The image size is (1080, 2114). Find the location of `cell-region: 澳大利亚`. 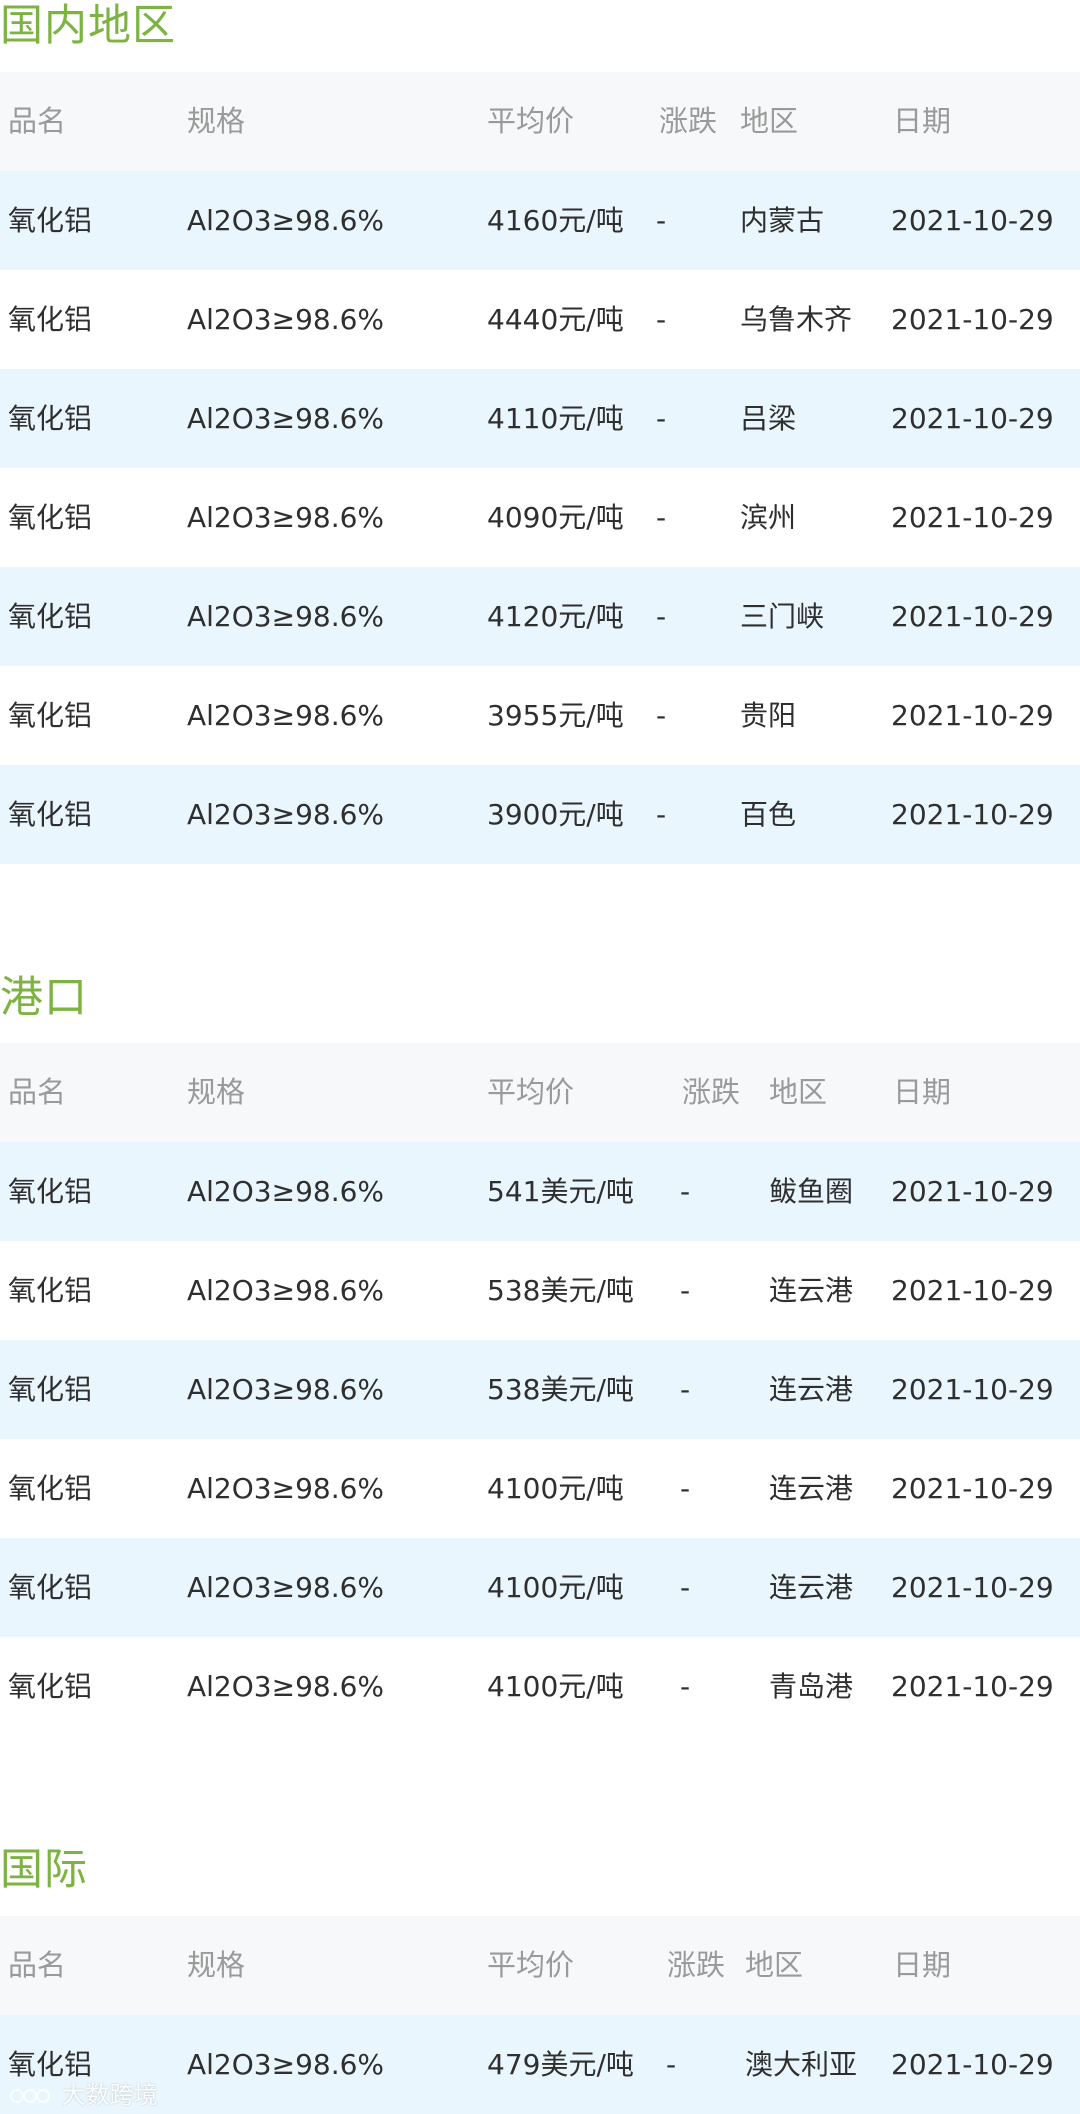

cell-region: 澳大利亚 is located at coordinates (801, 2064).